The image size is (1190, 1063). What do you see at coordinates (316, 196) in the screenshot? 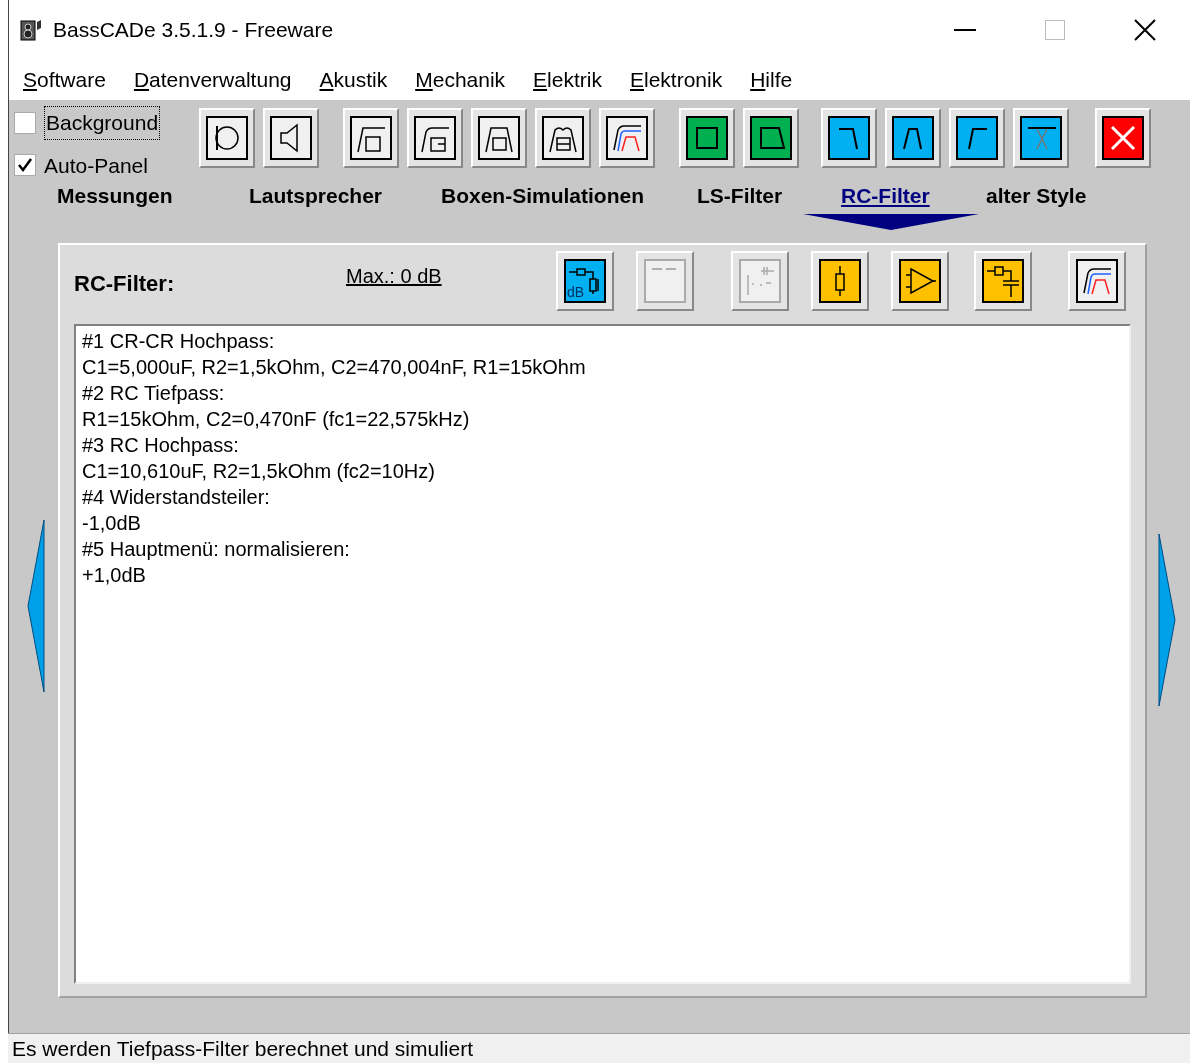
I see `section-tab: Lautsprecher` at bounding box center [316, 196].